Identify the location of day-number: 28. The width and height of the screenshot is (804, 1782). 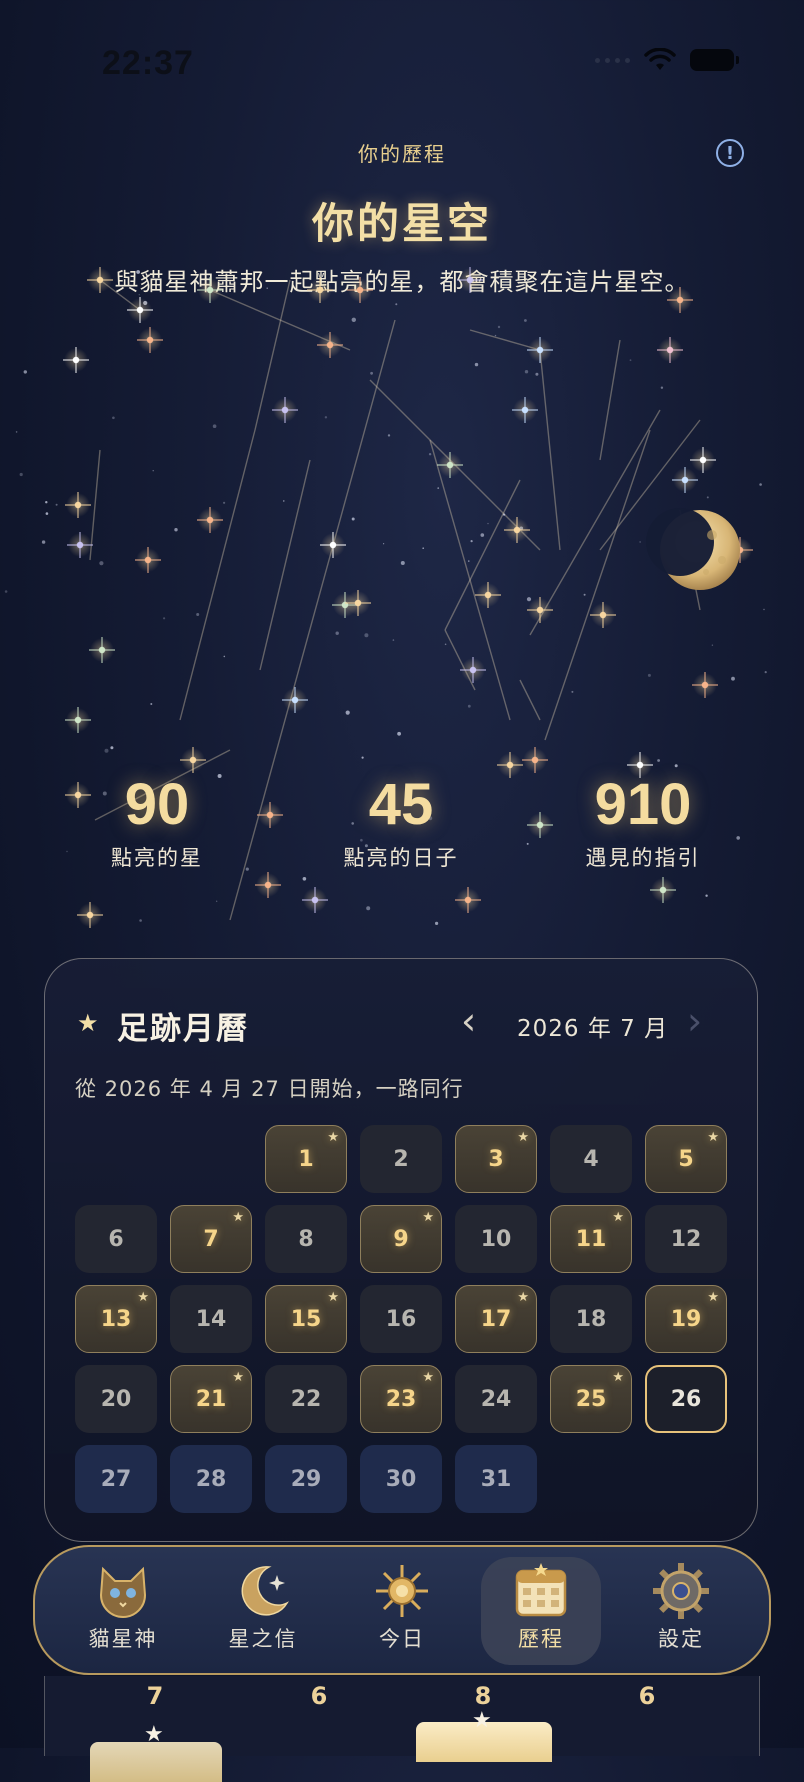
(211, 1479).